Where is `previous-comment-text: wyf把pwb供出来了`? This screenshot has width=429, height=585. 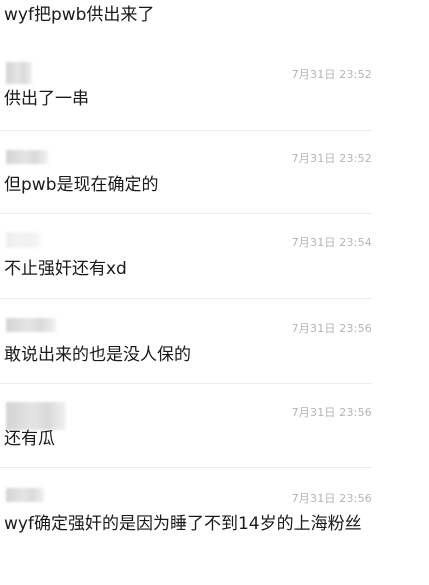
previous-comment-text: wyf把pwb供出来了 is located at coordinates (79, 15).